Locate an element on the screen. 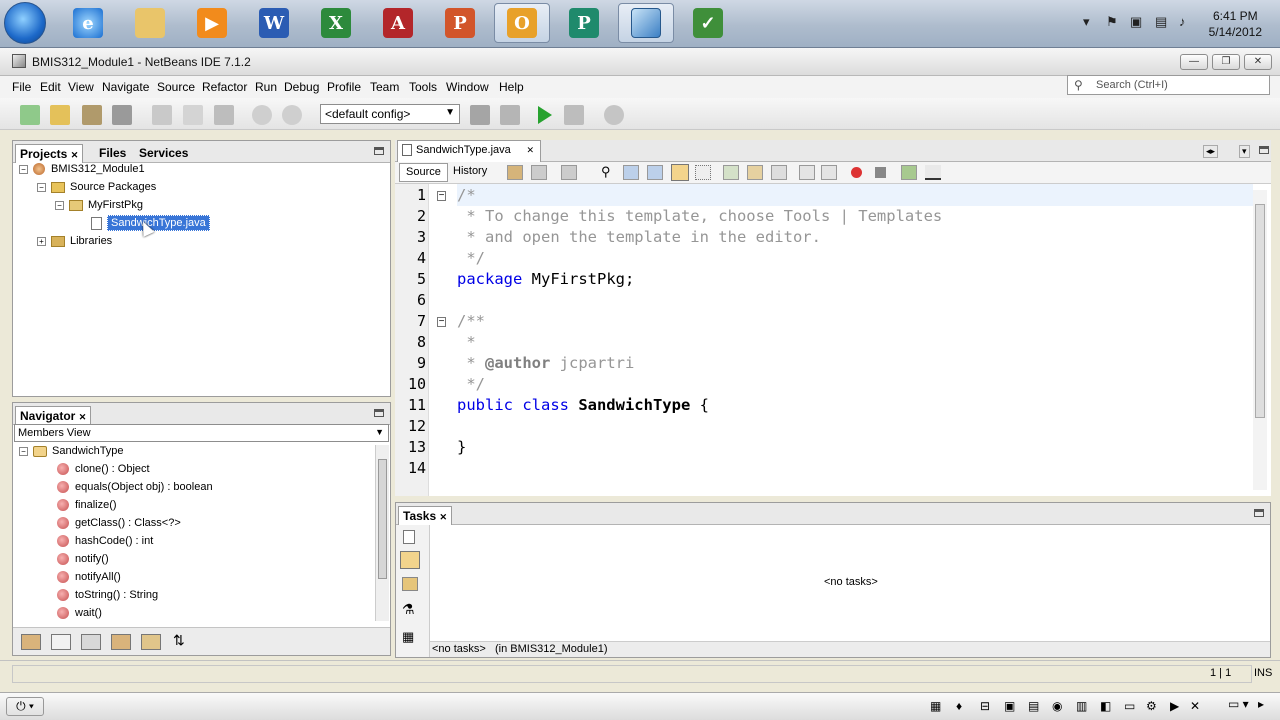  current-project-icon is located at coordinates (410, 560).